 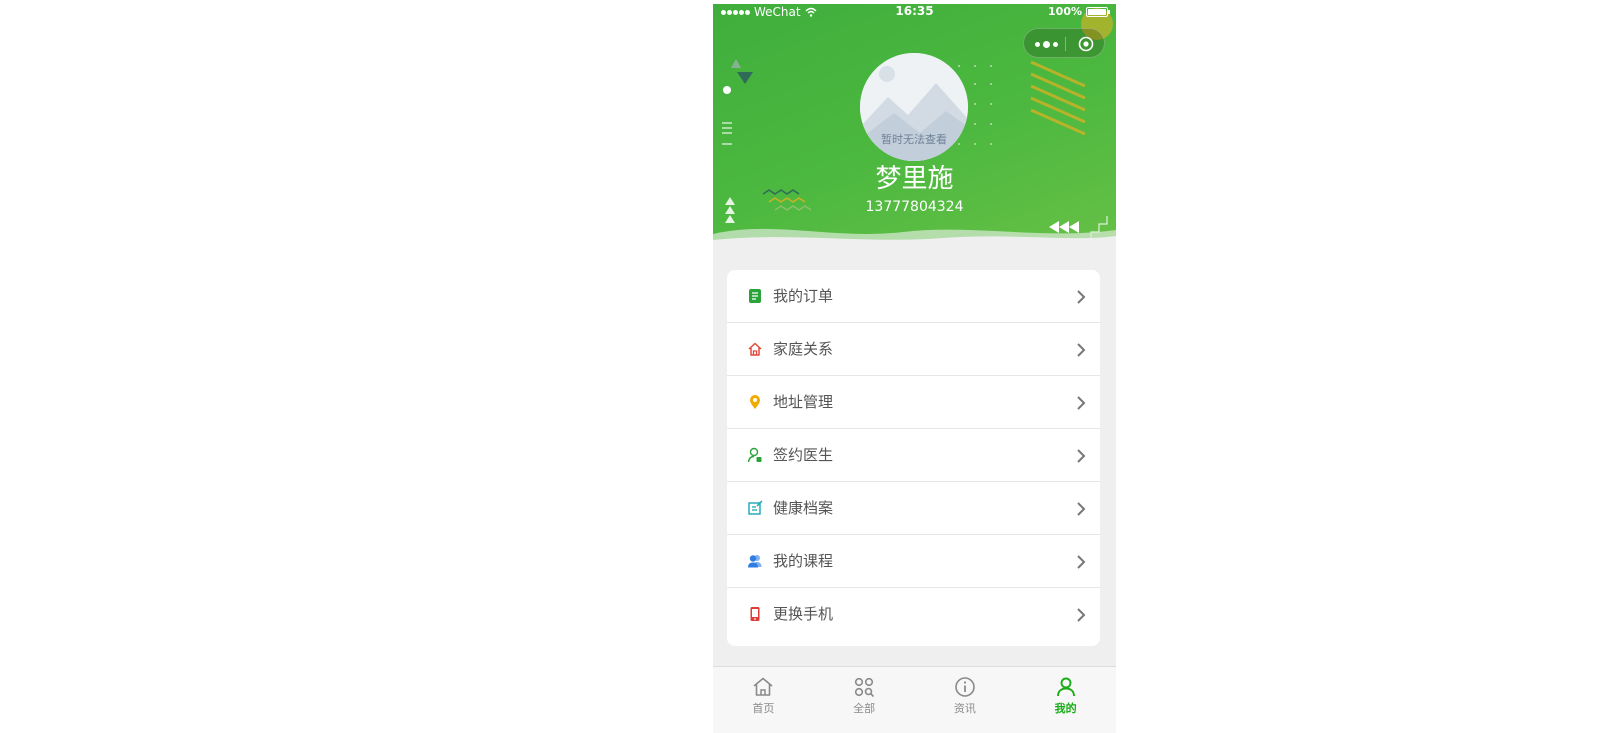 I want to click on house-icon, so click(x=755, y=349).